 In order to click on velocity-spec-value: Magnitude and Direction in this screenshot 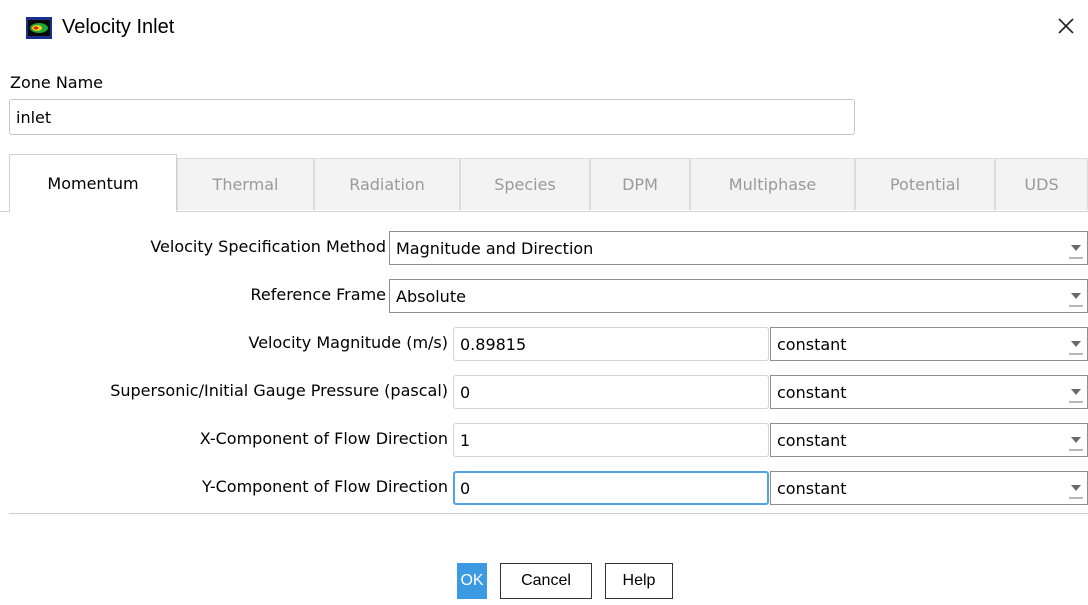, I will do `click(495, 248)`.